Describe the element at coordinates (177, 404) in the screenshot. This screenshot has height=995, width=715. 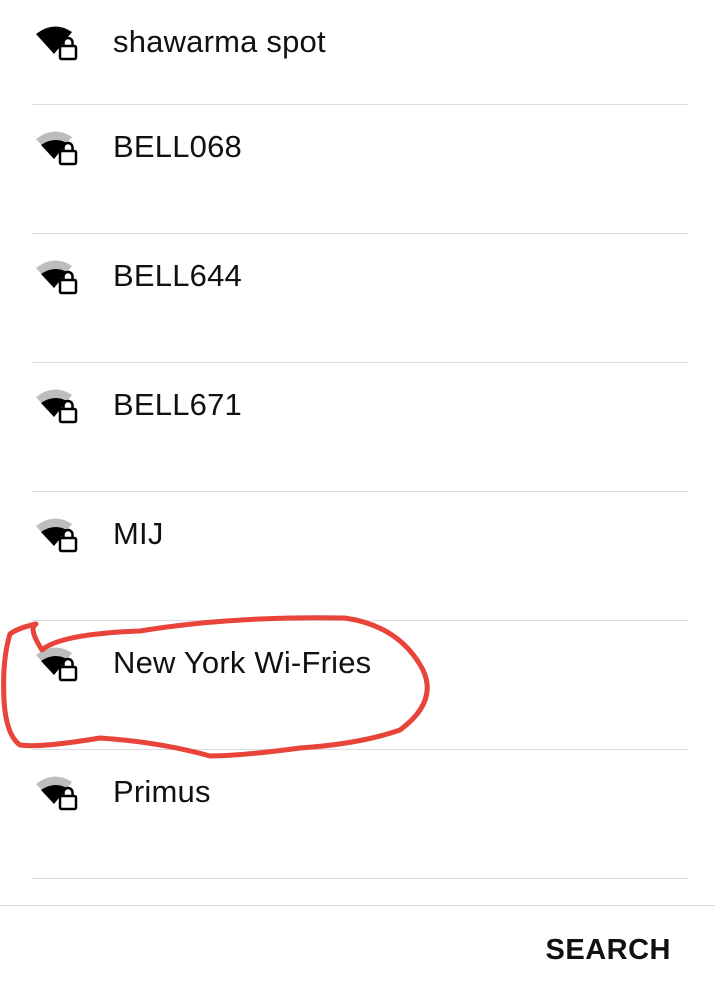
I see `network-name: BELL671` at that location.